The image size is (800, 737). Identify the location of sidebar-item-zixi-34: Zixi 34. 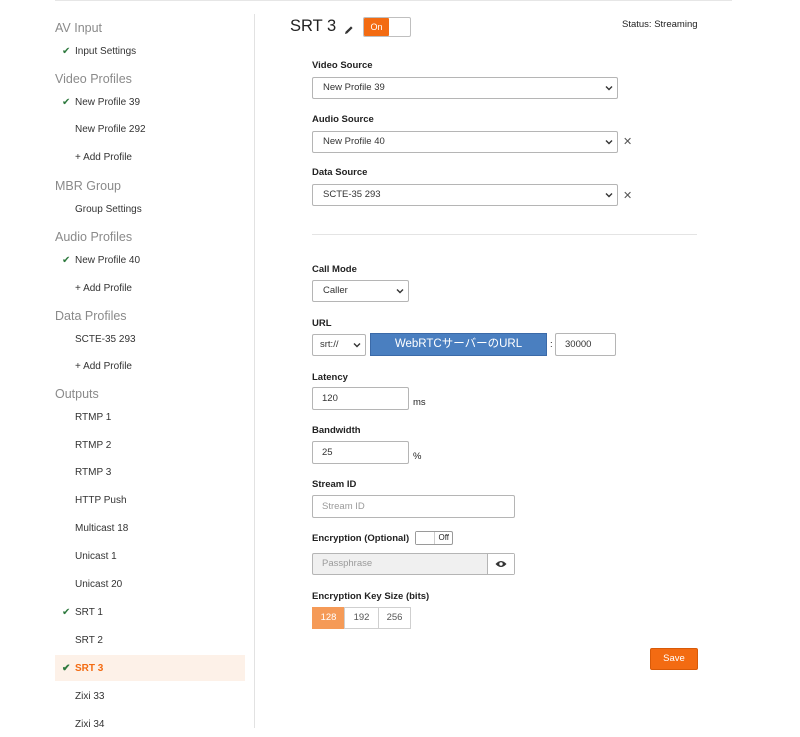
(150, 724).